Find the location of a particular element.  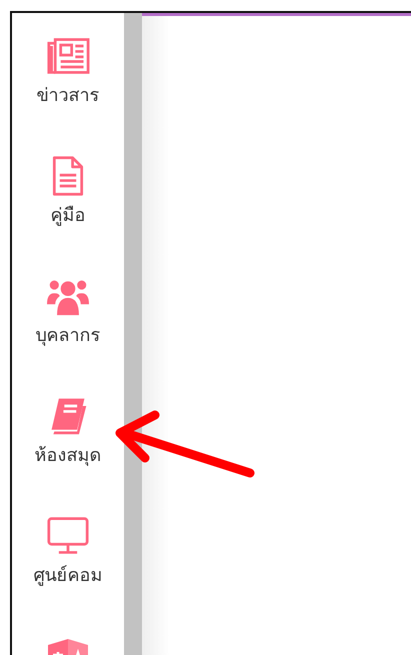

sidebar-item: ข่าวสาร is located at coordinates (68, 73).